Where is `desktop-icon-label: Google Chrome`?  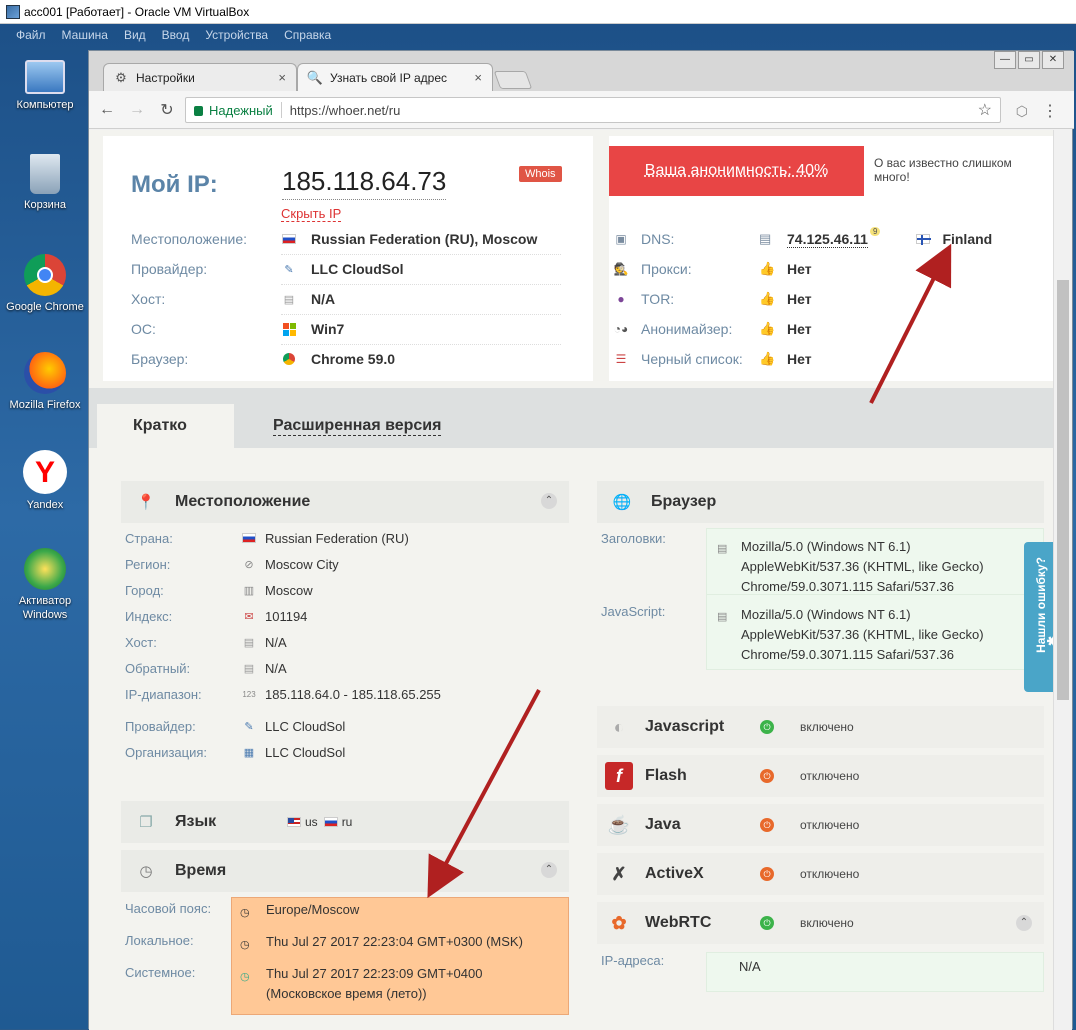 desktop-icon-label: Google Chrome is located at coordinates (45, 307).